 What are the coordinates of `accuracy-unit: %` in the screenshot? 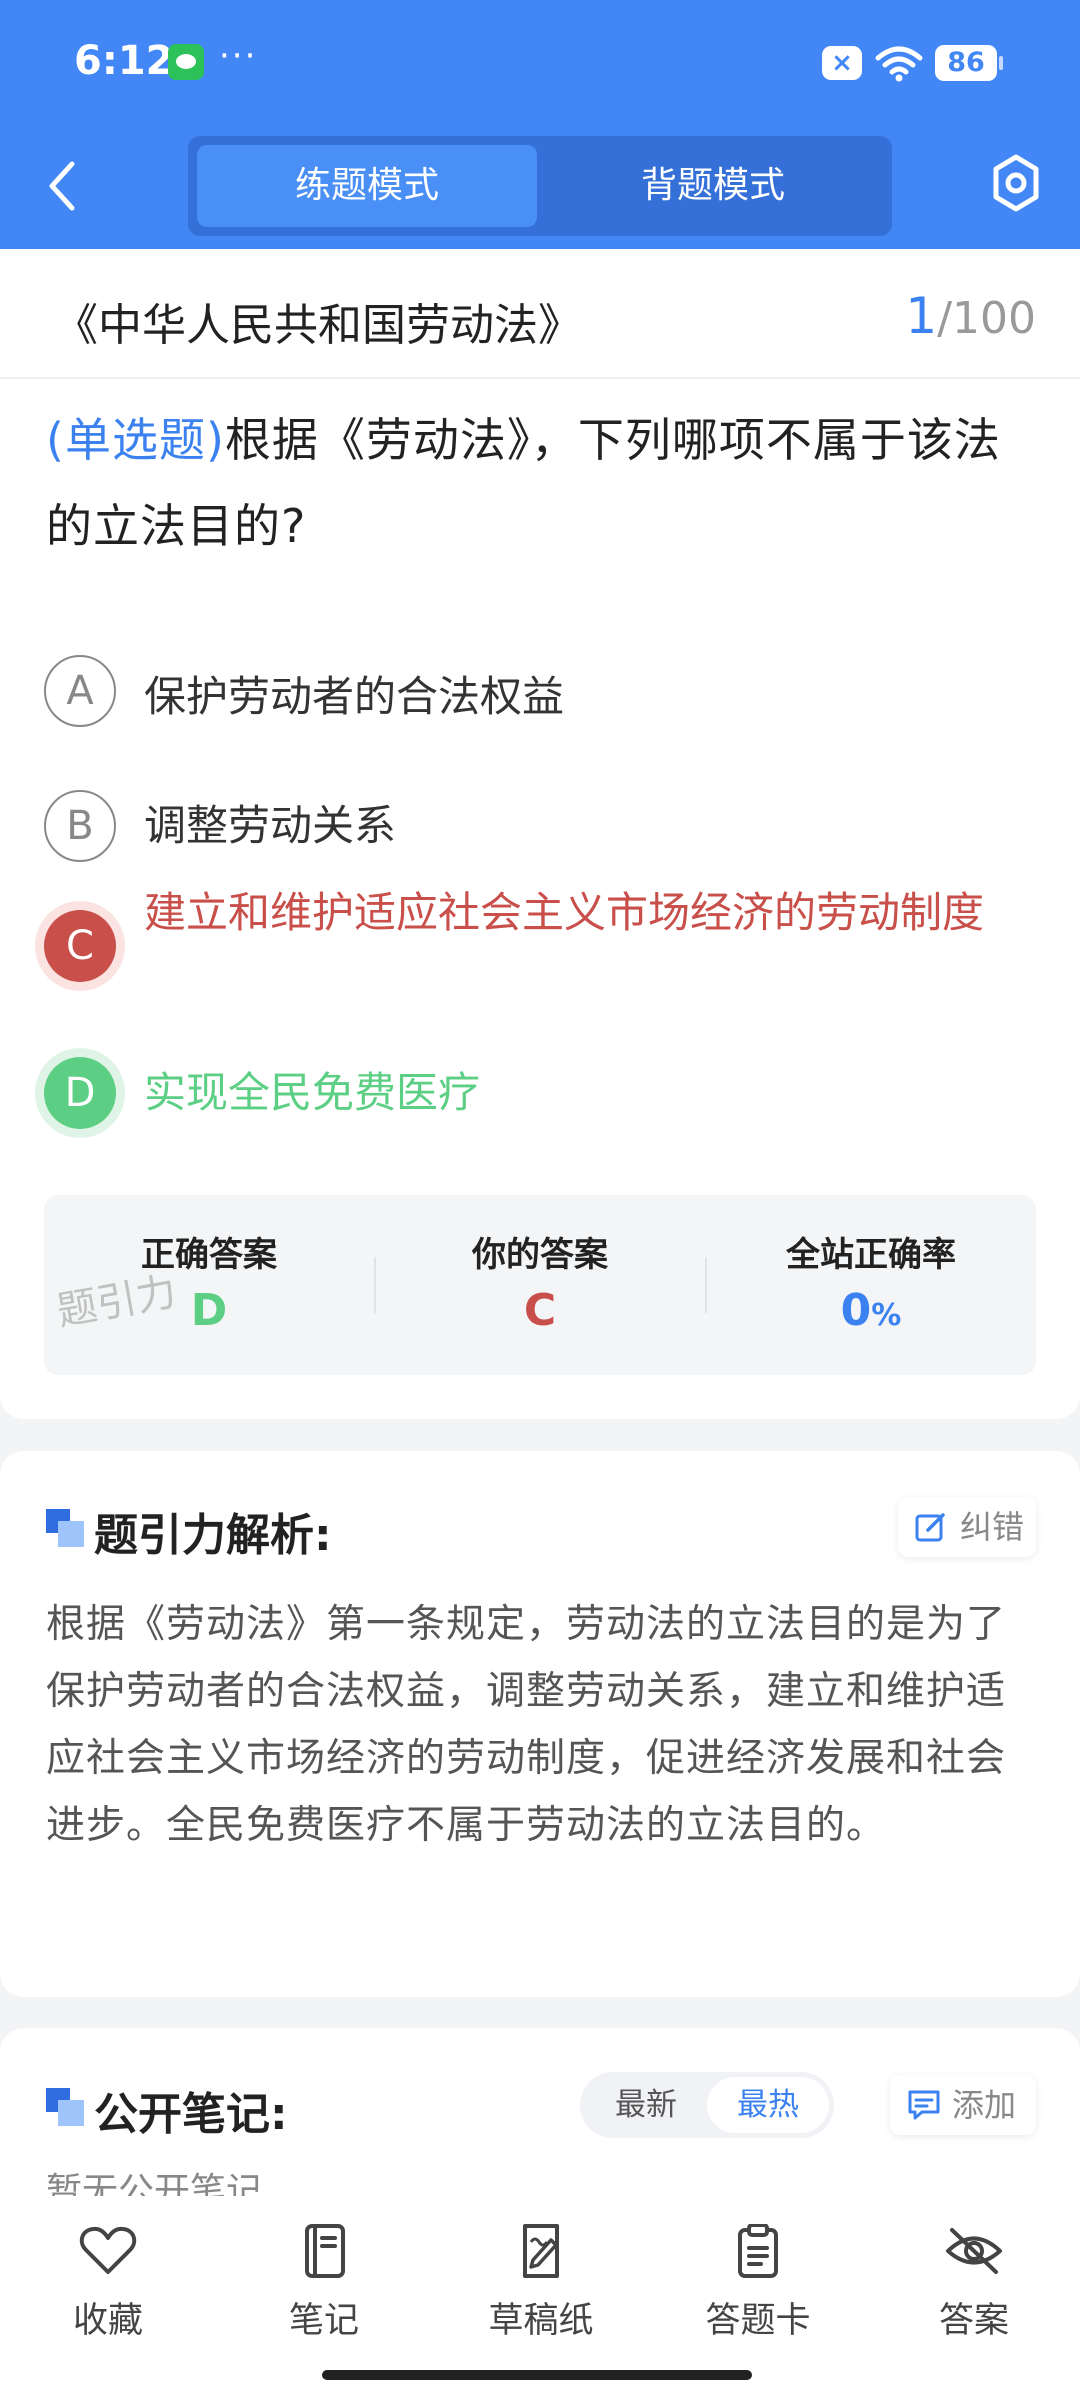 It's located at (886, 1315).